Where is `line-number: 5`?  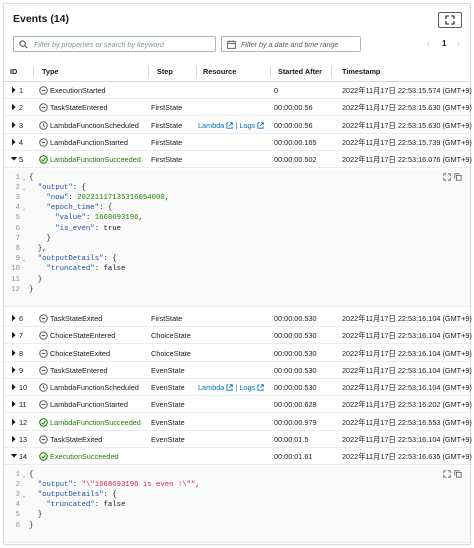
line-number: 5 is located at coordinates (17, 218).